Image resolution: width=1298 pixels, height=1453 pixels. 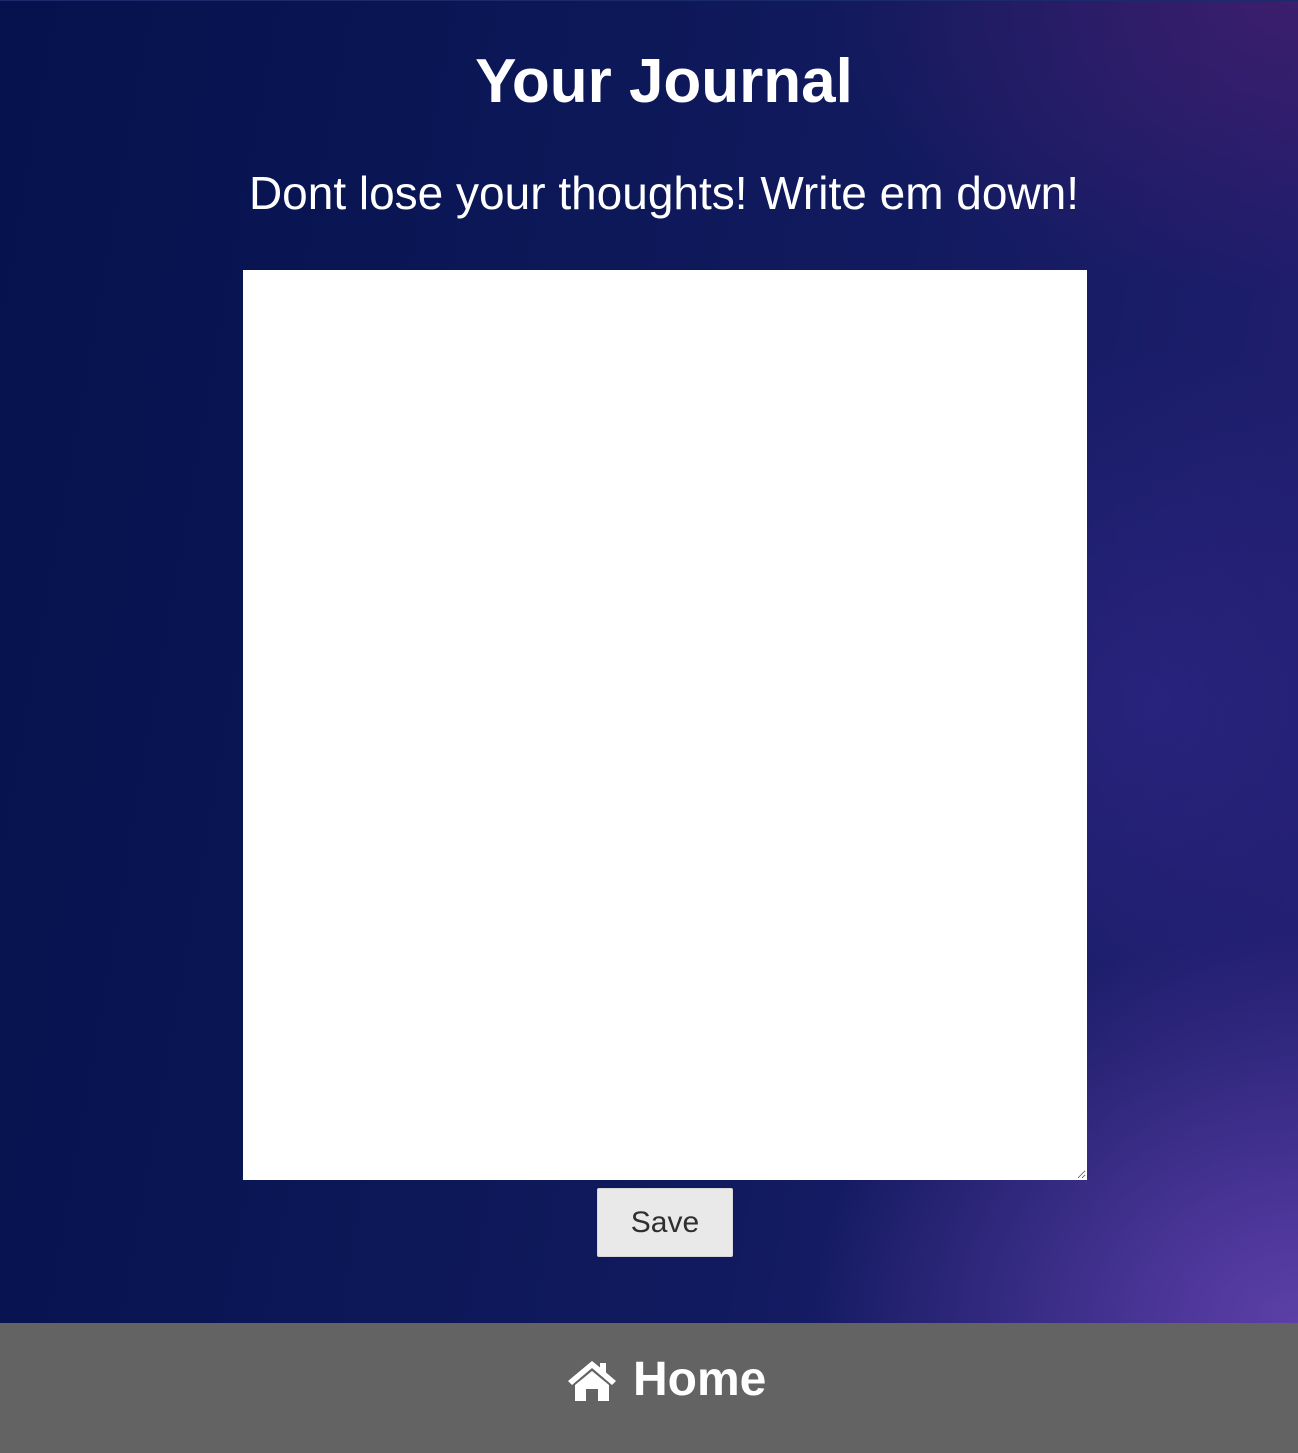 I want to click on home-link-label: Home, so click(x=700, y=1379).